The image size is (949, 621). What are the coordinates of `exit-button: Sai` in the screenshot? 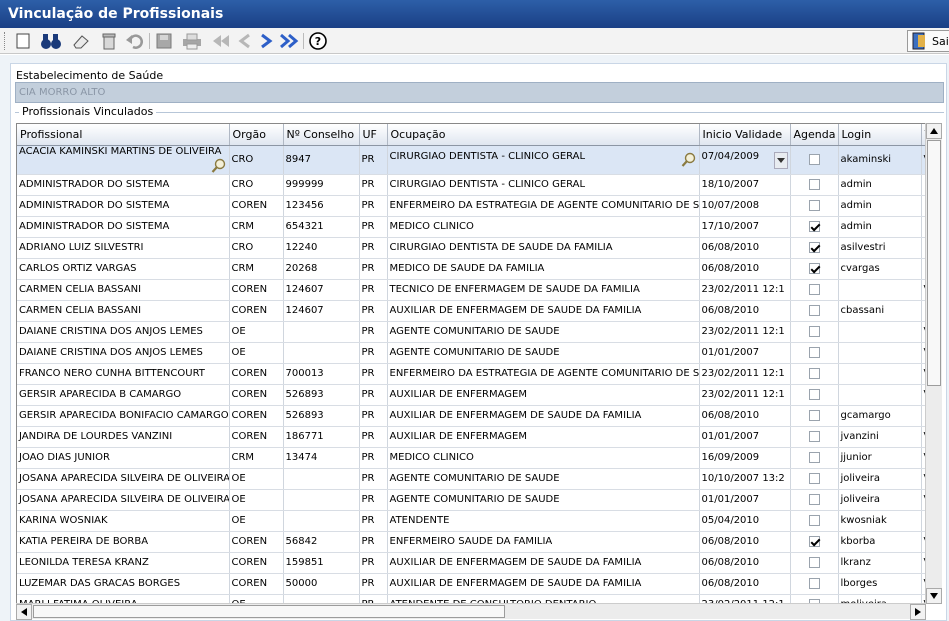 It's located at (928, 41).